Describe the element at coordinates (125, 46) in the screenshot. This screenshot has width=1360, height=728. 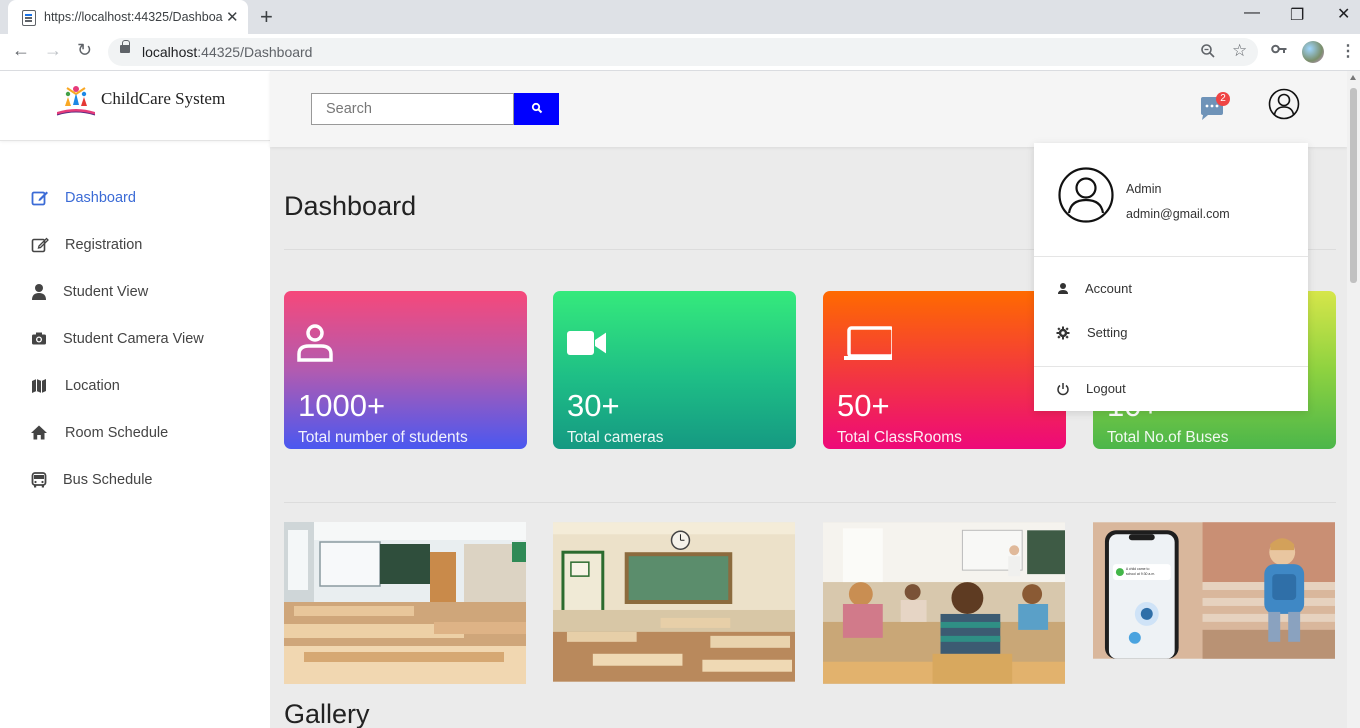
I see `lock-icon` at that location.